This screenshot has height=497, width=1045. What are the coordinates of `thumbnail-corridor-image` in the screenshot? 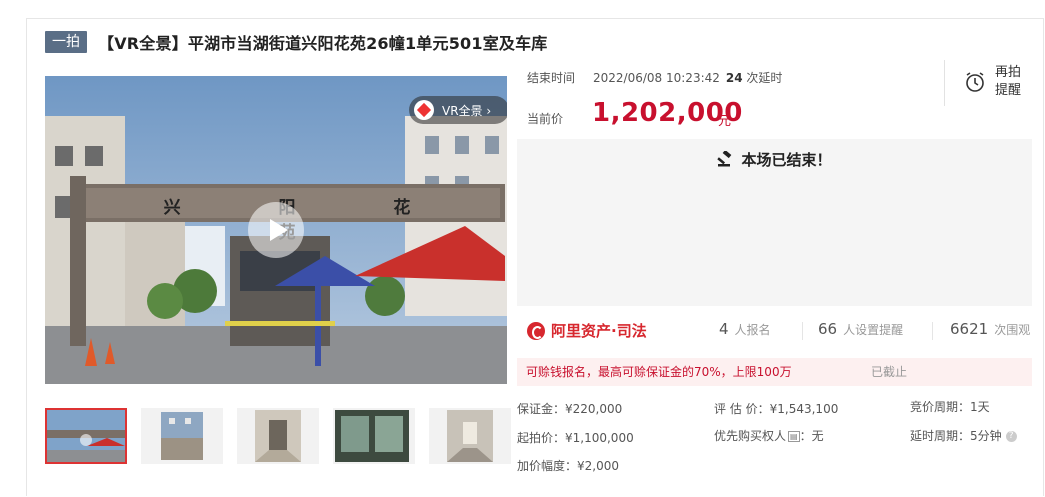 It's located at (278, 436).